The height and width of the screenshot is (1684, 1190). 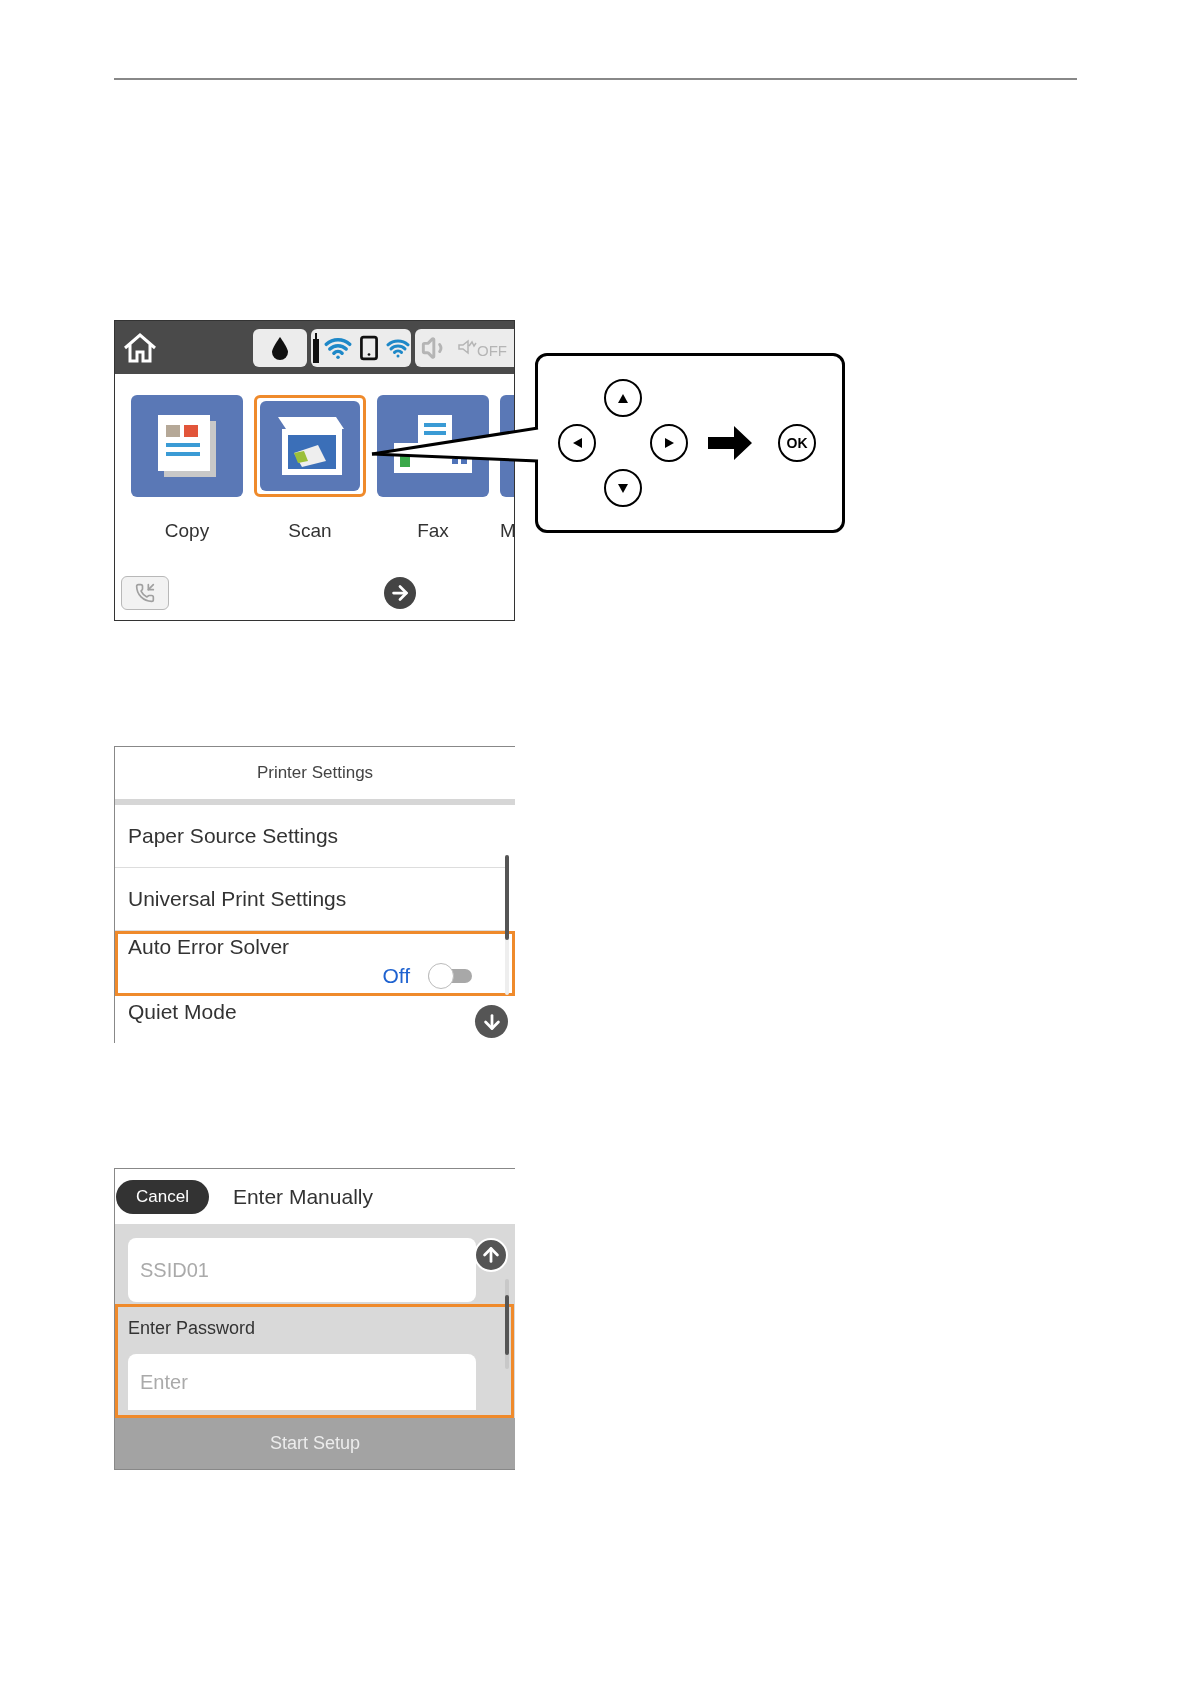 I want to click on phone-icon, so click(x=145, y=592).